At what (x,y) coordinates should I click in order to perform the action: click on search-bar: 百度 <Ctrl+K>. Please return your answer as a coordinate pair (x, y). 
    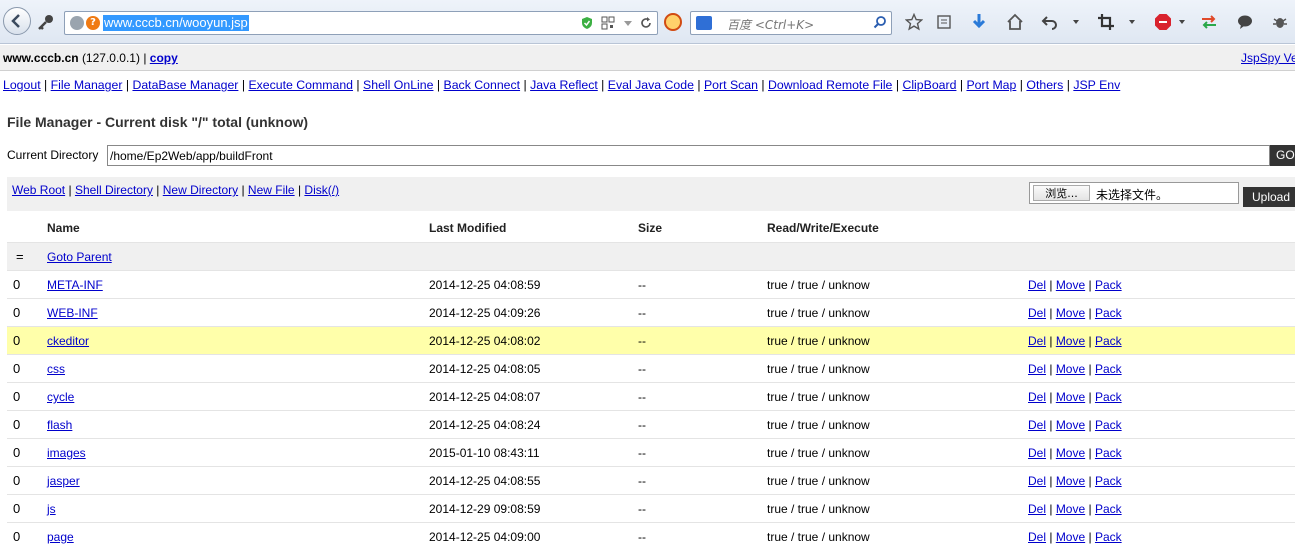
    Looking at the image, I should click on (791, 23).